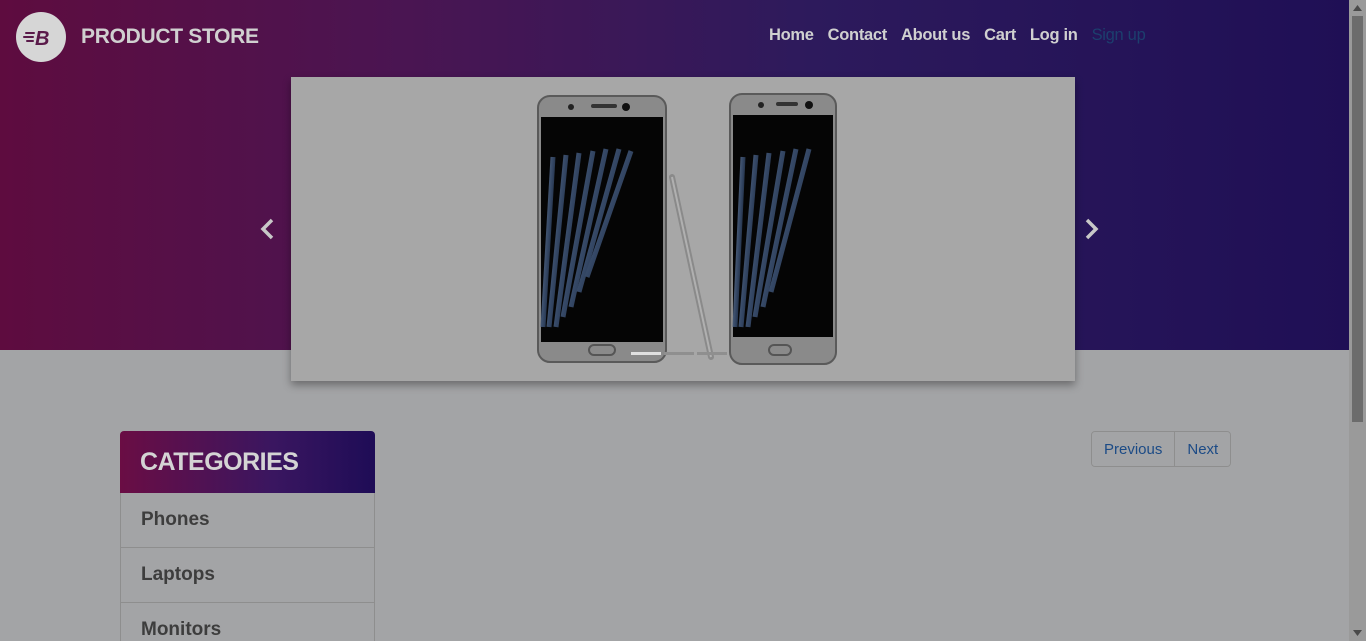  What do you see at coordinates (1133, 449) in the screenshot?
I see `previous-button: Previous` at bounding box center [1133, 449].